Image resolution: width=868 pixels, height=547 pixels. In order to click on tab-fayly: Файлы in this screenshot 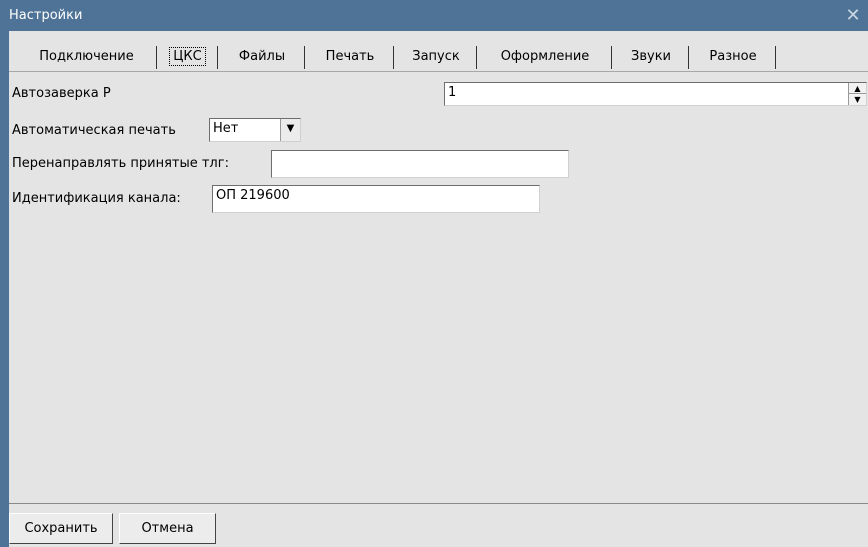, I will do `click(262, 57)`.